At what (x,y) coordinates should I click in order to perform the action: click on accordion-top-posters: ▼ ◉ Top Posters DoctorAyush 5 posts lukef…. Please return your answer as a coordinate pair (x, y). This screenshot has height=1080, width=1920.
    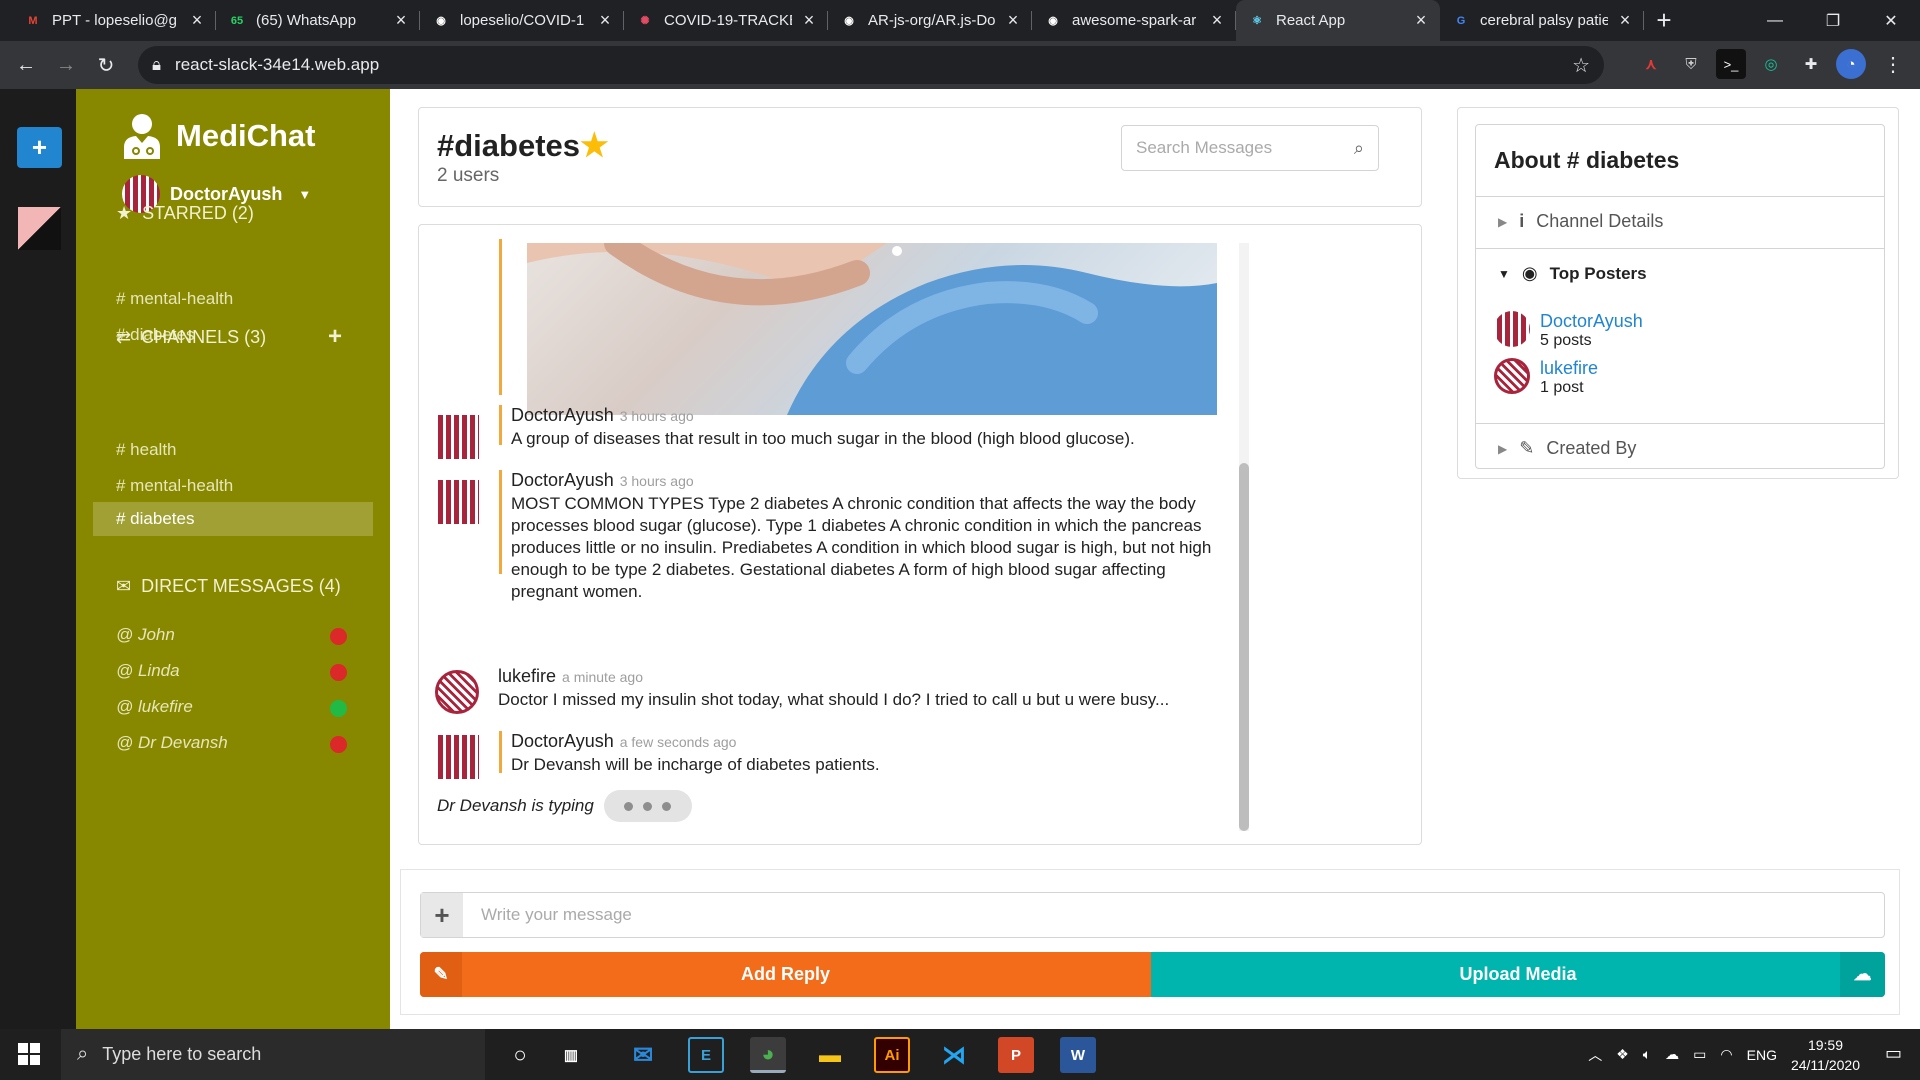
    Looking at the image, I should click on (1680, 335).